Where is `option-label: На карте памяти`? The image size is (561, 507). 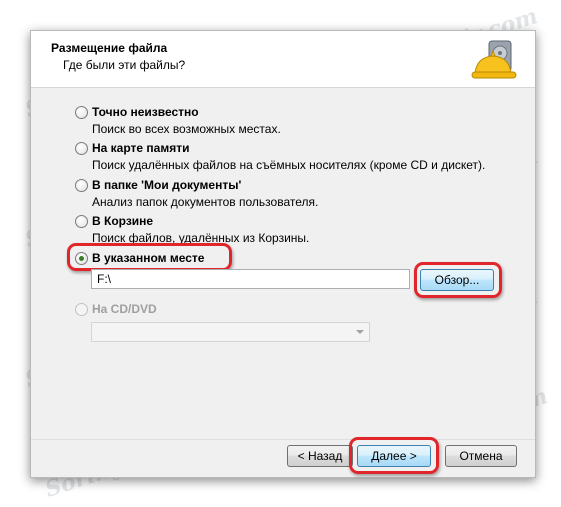 option-label: На карте памяти is located at coordinates (141, 148).